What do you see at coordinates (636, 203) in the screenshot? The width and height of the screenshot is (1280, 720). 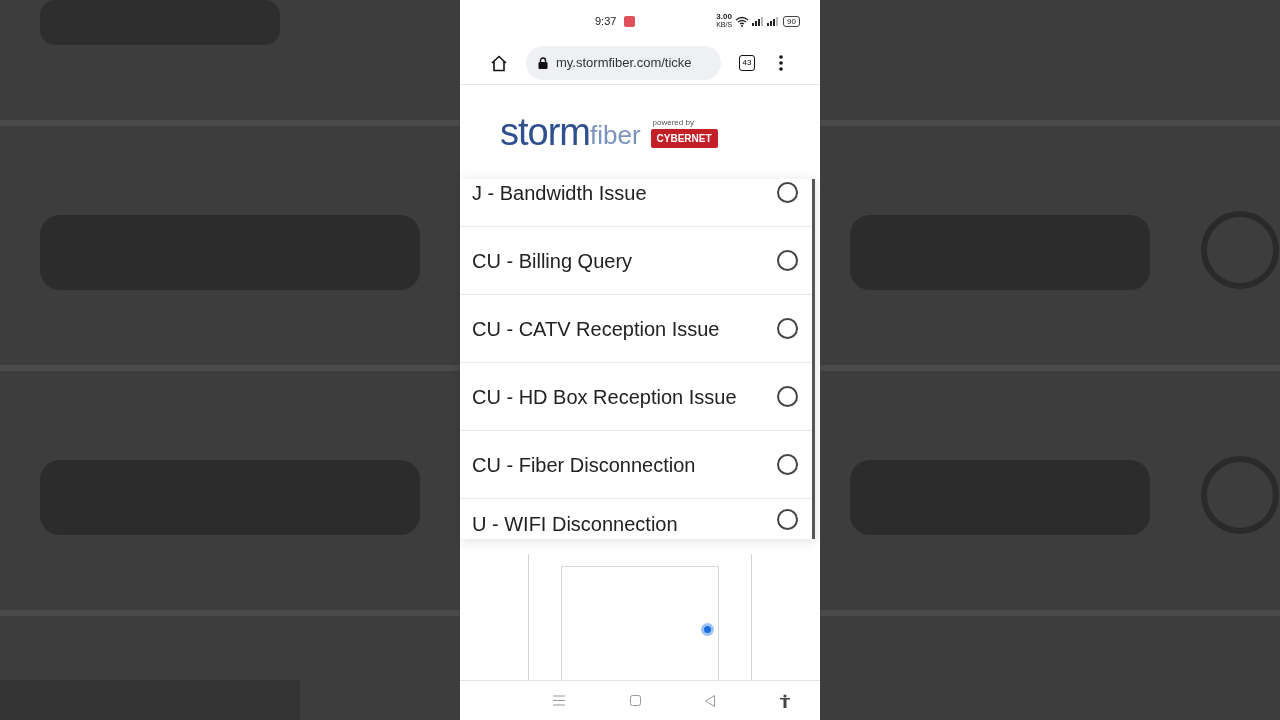 I see `option-row: J - Bandwidth Issue` at bounding box center [636, 203].